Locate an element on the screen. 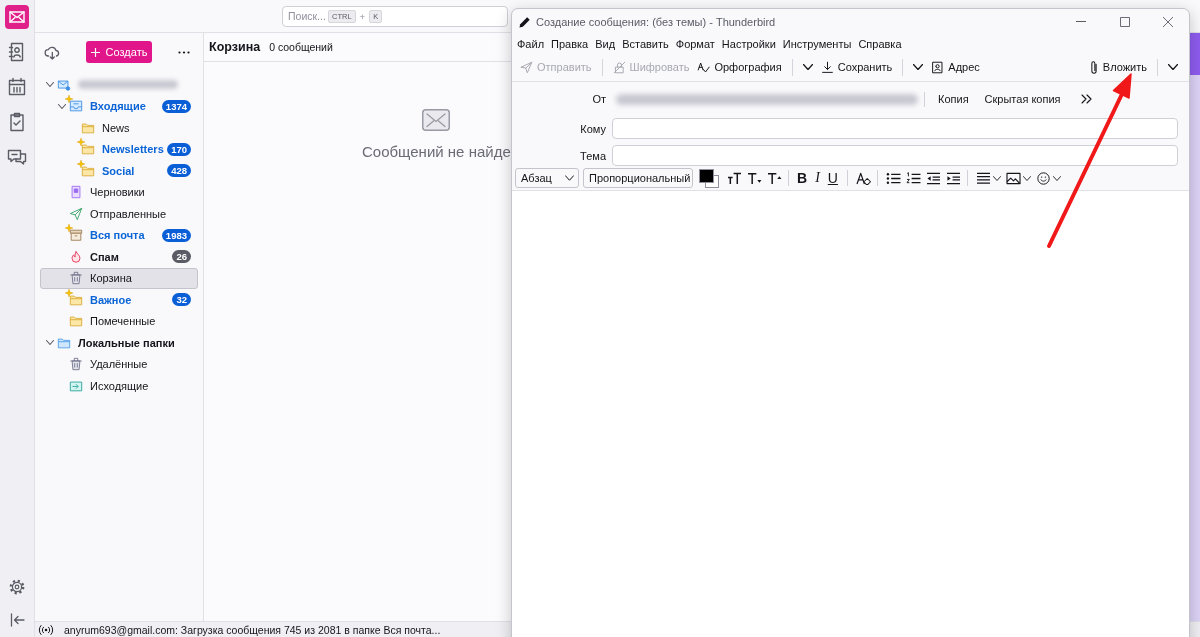 This screenshot has width=1200, height=637. menu-item: Вставить is located at coordinates (645, 43).